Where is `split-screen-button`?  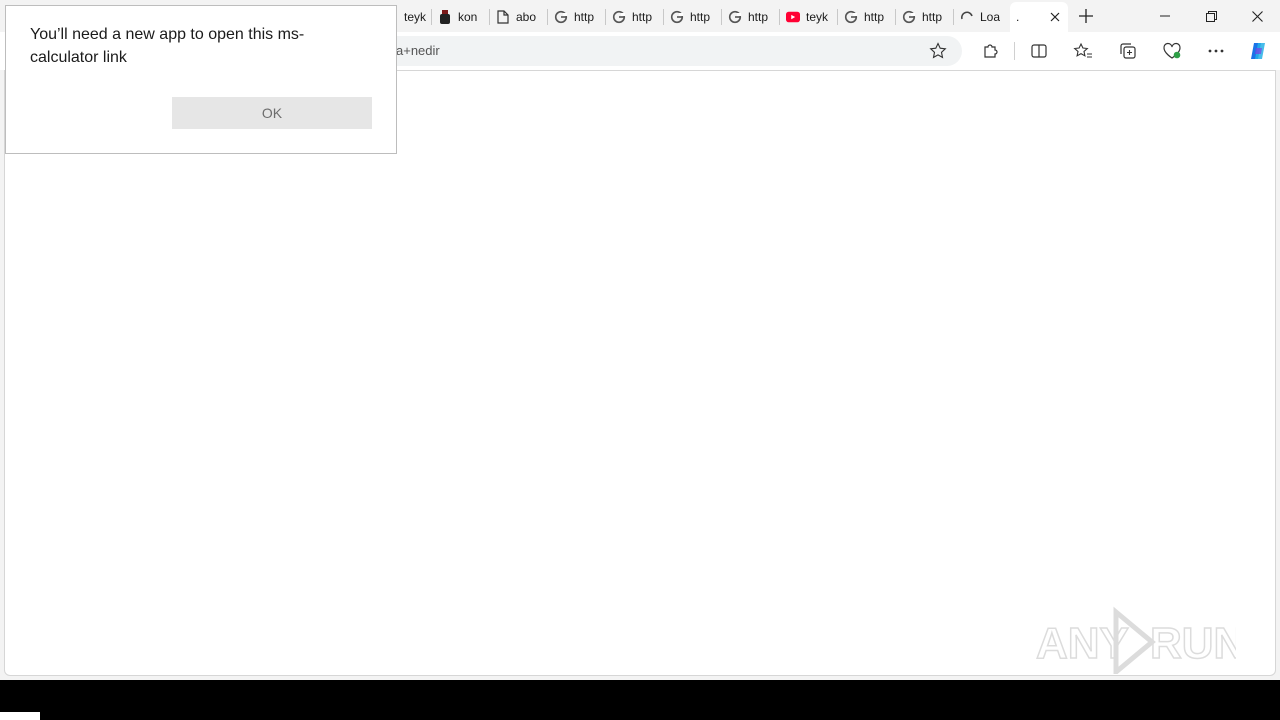 split-screen-button is located at coordinates (1039, 51).